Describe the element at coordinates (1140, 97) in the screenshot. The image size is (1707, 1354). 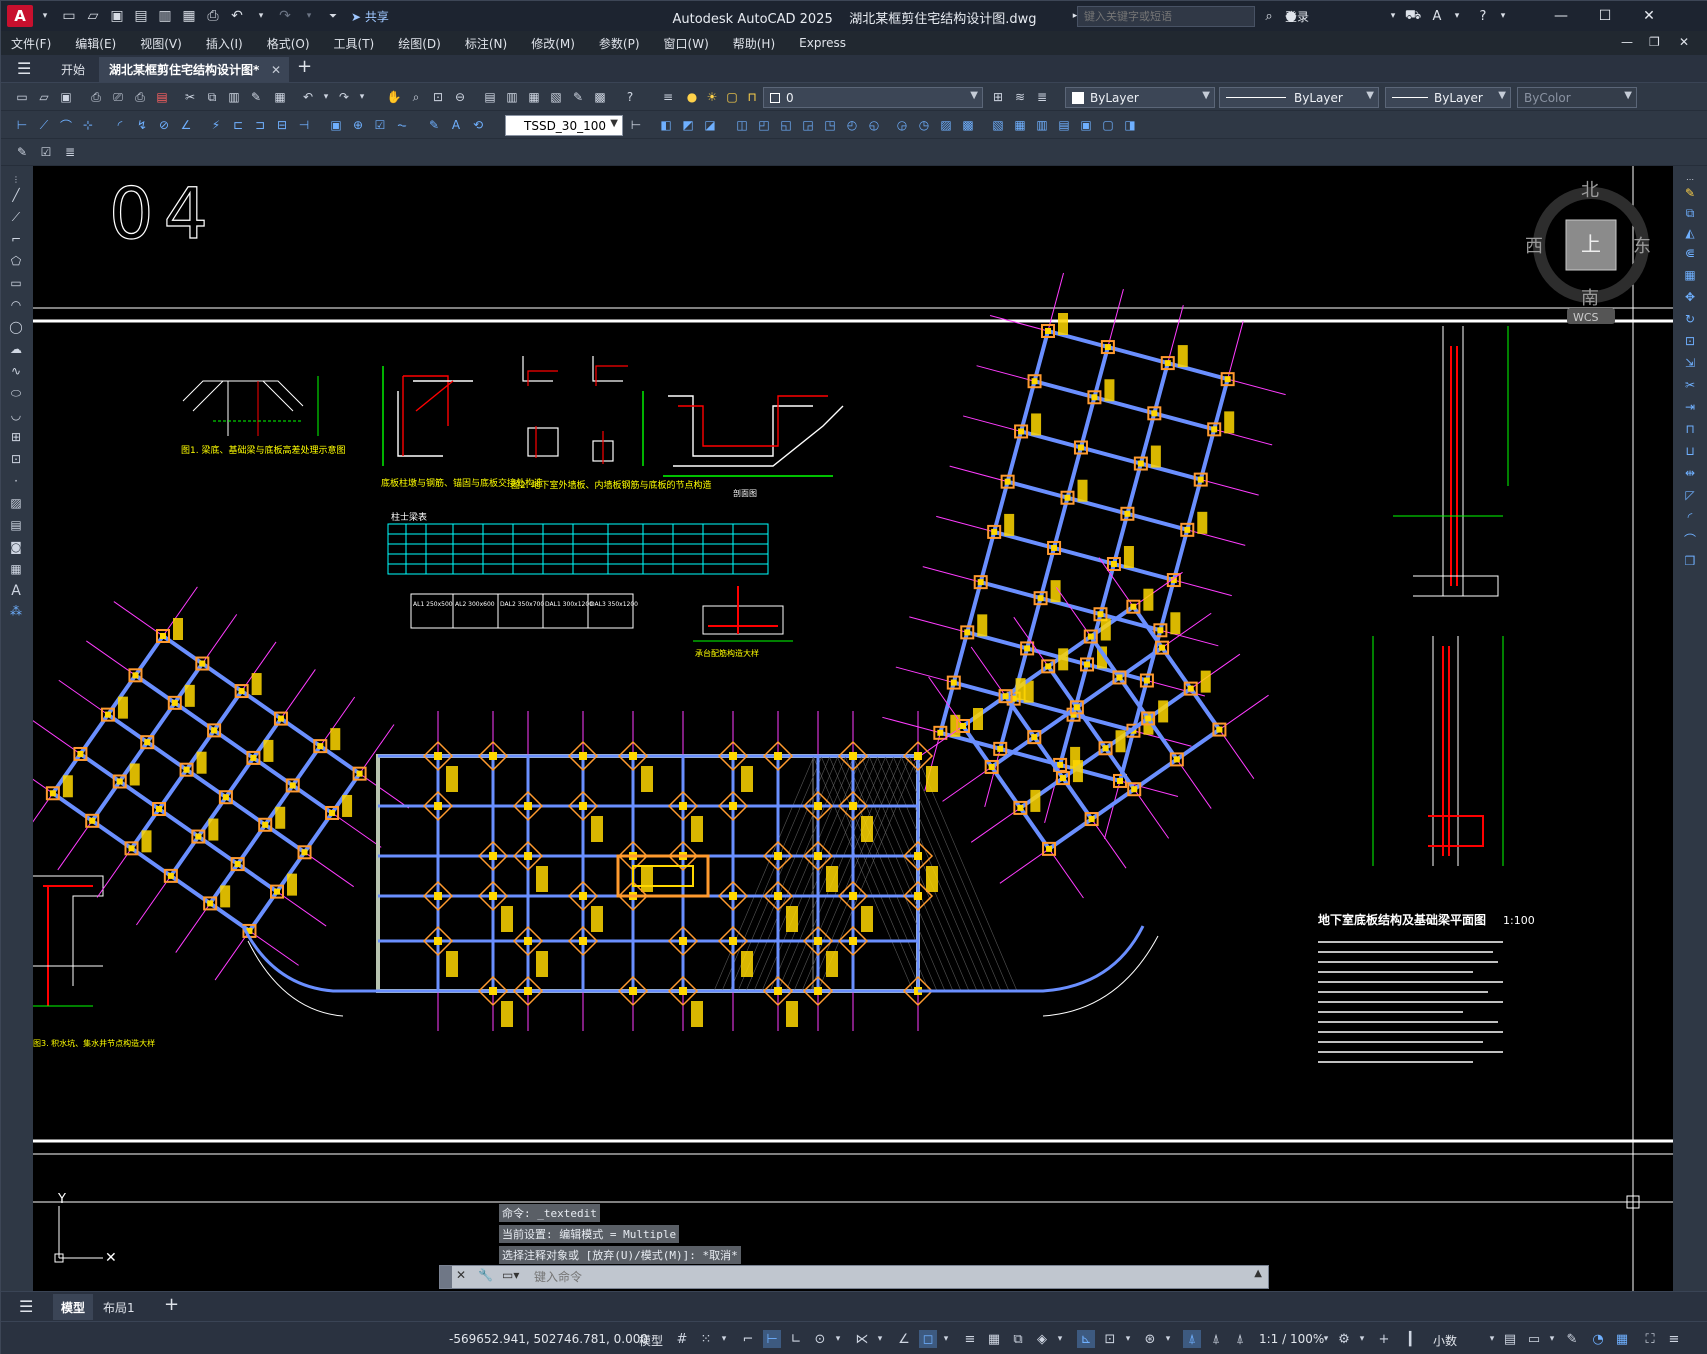
I see `color-dropdown: ByLayer ▼` at that location.